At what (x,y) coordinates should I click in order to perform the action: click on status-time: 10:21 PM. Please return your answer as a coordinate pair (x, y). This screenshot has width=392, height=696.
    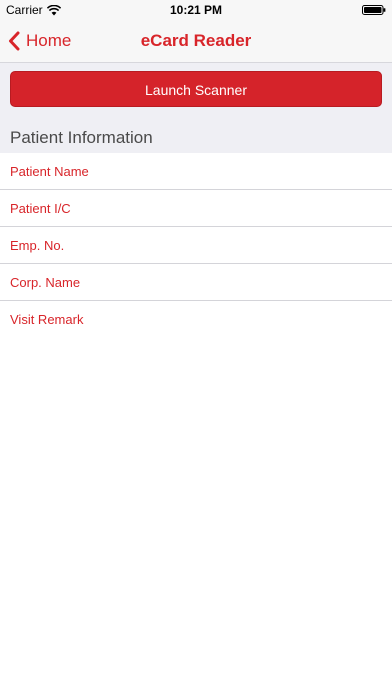
    Looking at the image, I should click on (196, 10).